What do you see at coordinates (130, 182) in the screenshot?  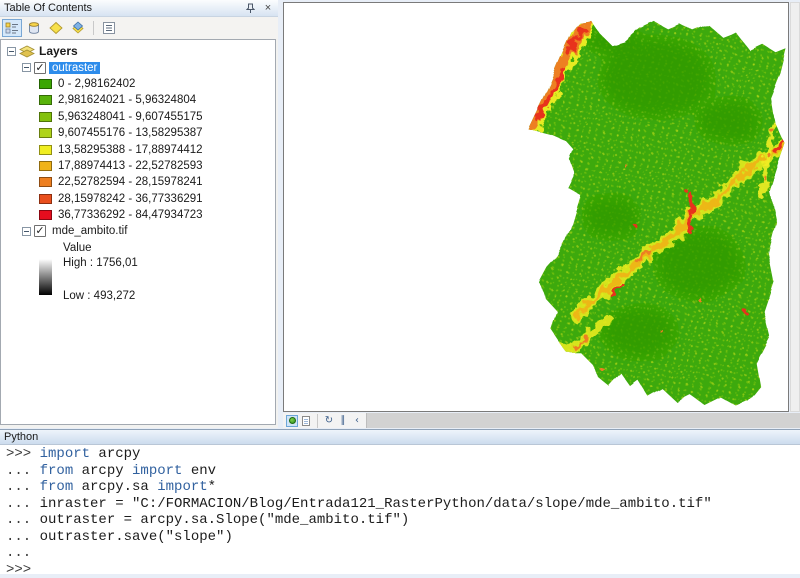 I see `class-range-label: 22,52782594 - 28,15978241` at bounding box center [130, 182].